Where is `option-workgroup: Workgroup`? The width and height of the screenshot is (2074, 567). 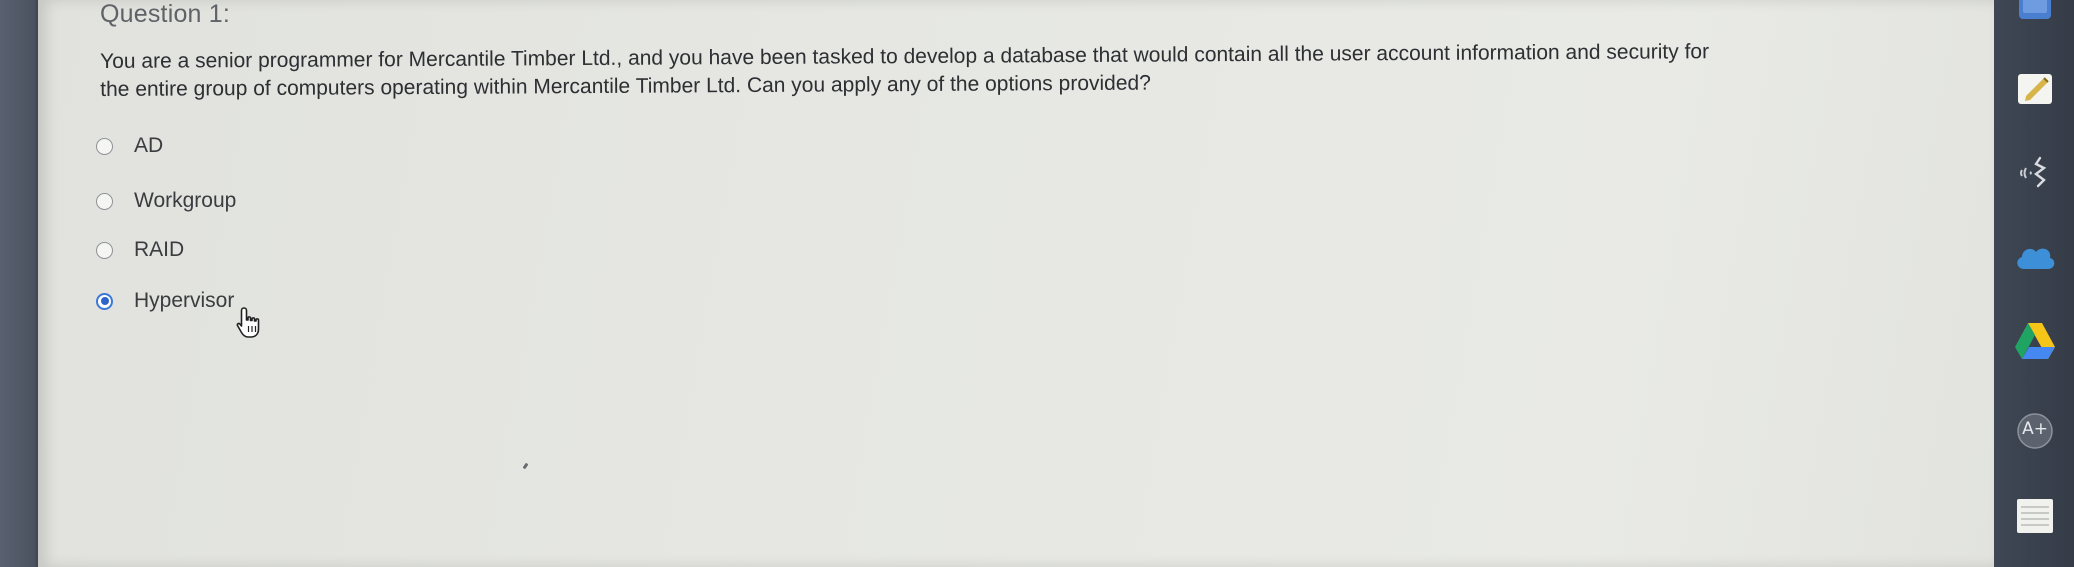
option-workgroup: Workgroup is located at coordinates (166, 201).